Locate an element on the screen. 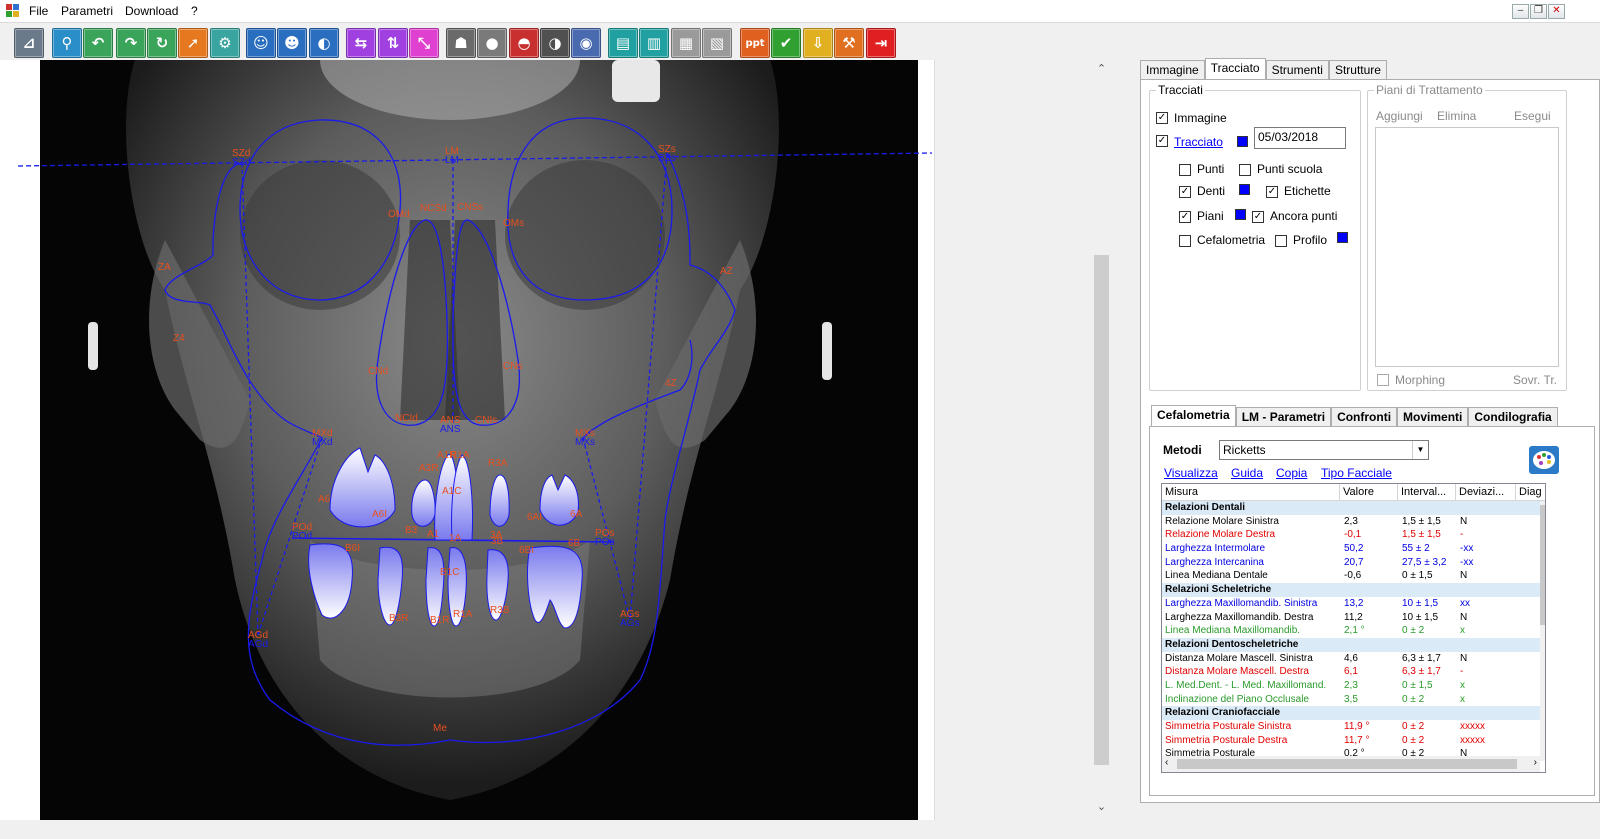 The width and height of the screenshot is (1600, 839). tab-strumenti: Strumenti is located at coordinates (1297, 70).